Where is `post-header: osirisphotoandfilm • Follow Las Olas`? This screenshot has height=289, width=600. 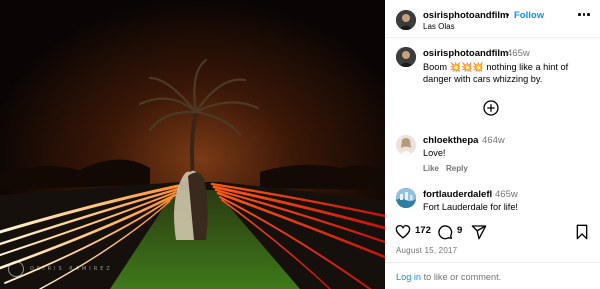 post-header: osirisphotoandfilm • Follow Las Olas is located at coordinates (492, 19).